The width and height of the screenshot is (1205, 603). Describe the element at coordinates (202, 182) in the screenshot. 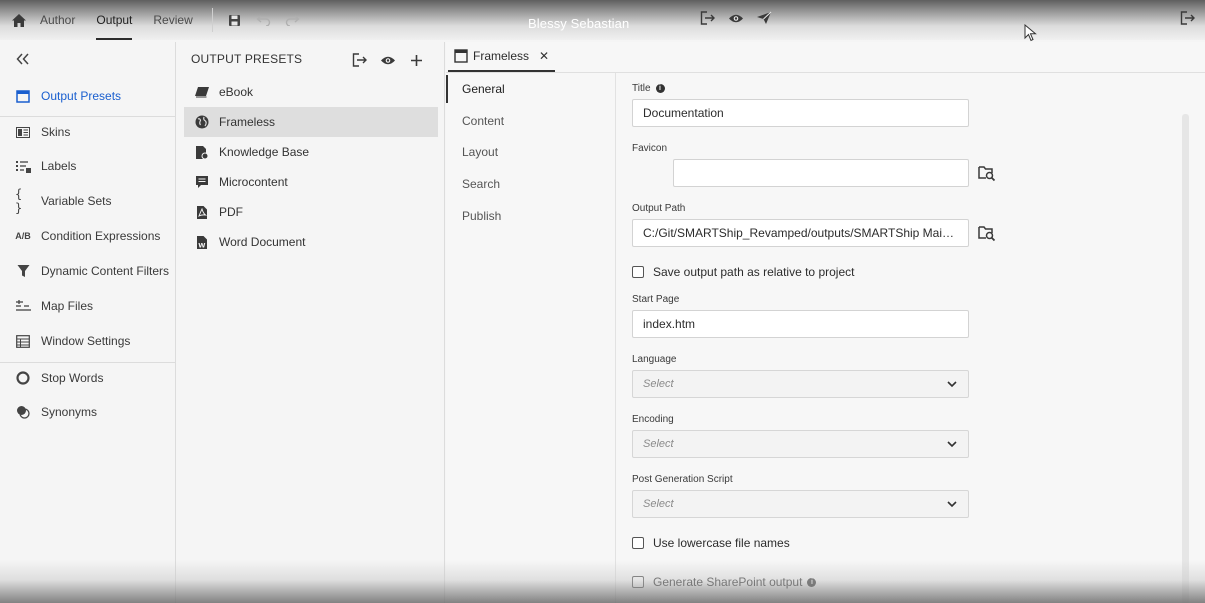

I see `microcontent-icon` at that location.